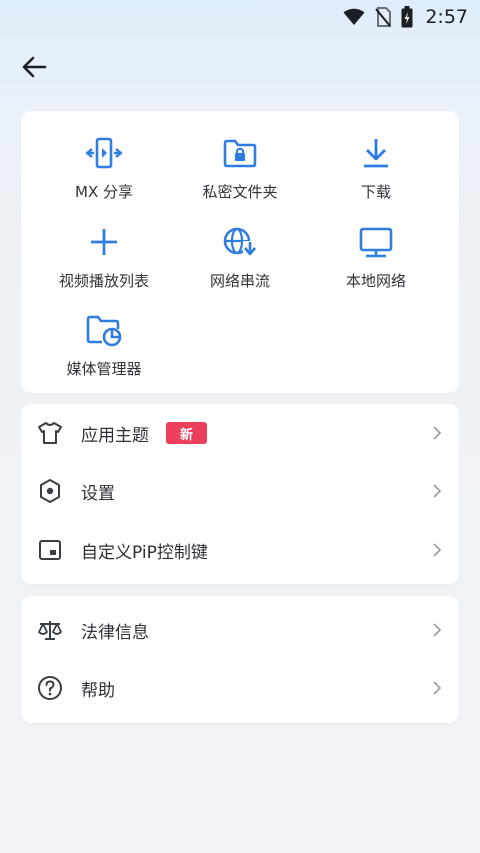 The width and height of the screenshot is (480, 853). Describe the element at coordinates (240, 242) in the screenshot. I see `globe-download-icon` at that location.